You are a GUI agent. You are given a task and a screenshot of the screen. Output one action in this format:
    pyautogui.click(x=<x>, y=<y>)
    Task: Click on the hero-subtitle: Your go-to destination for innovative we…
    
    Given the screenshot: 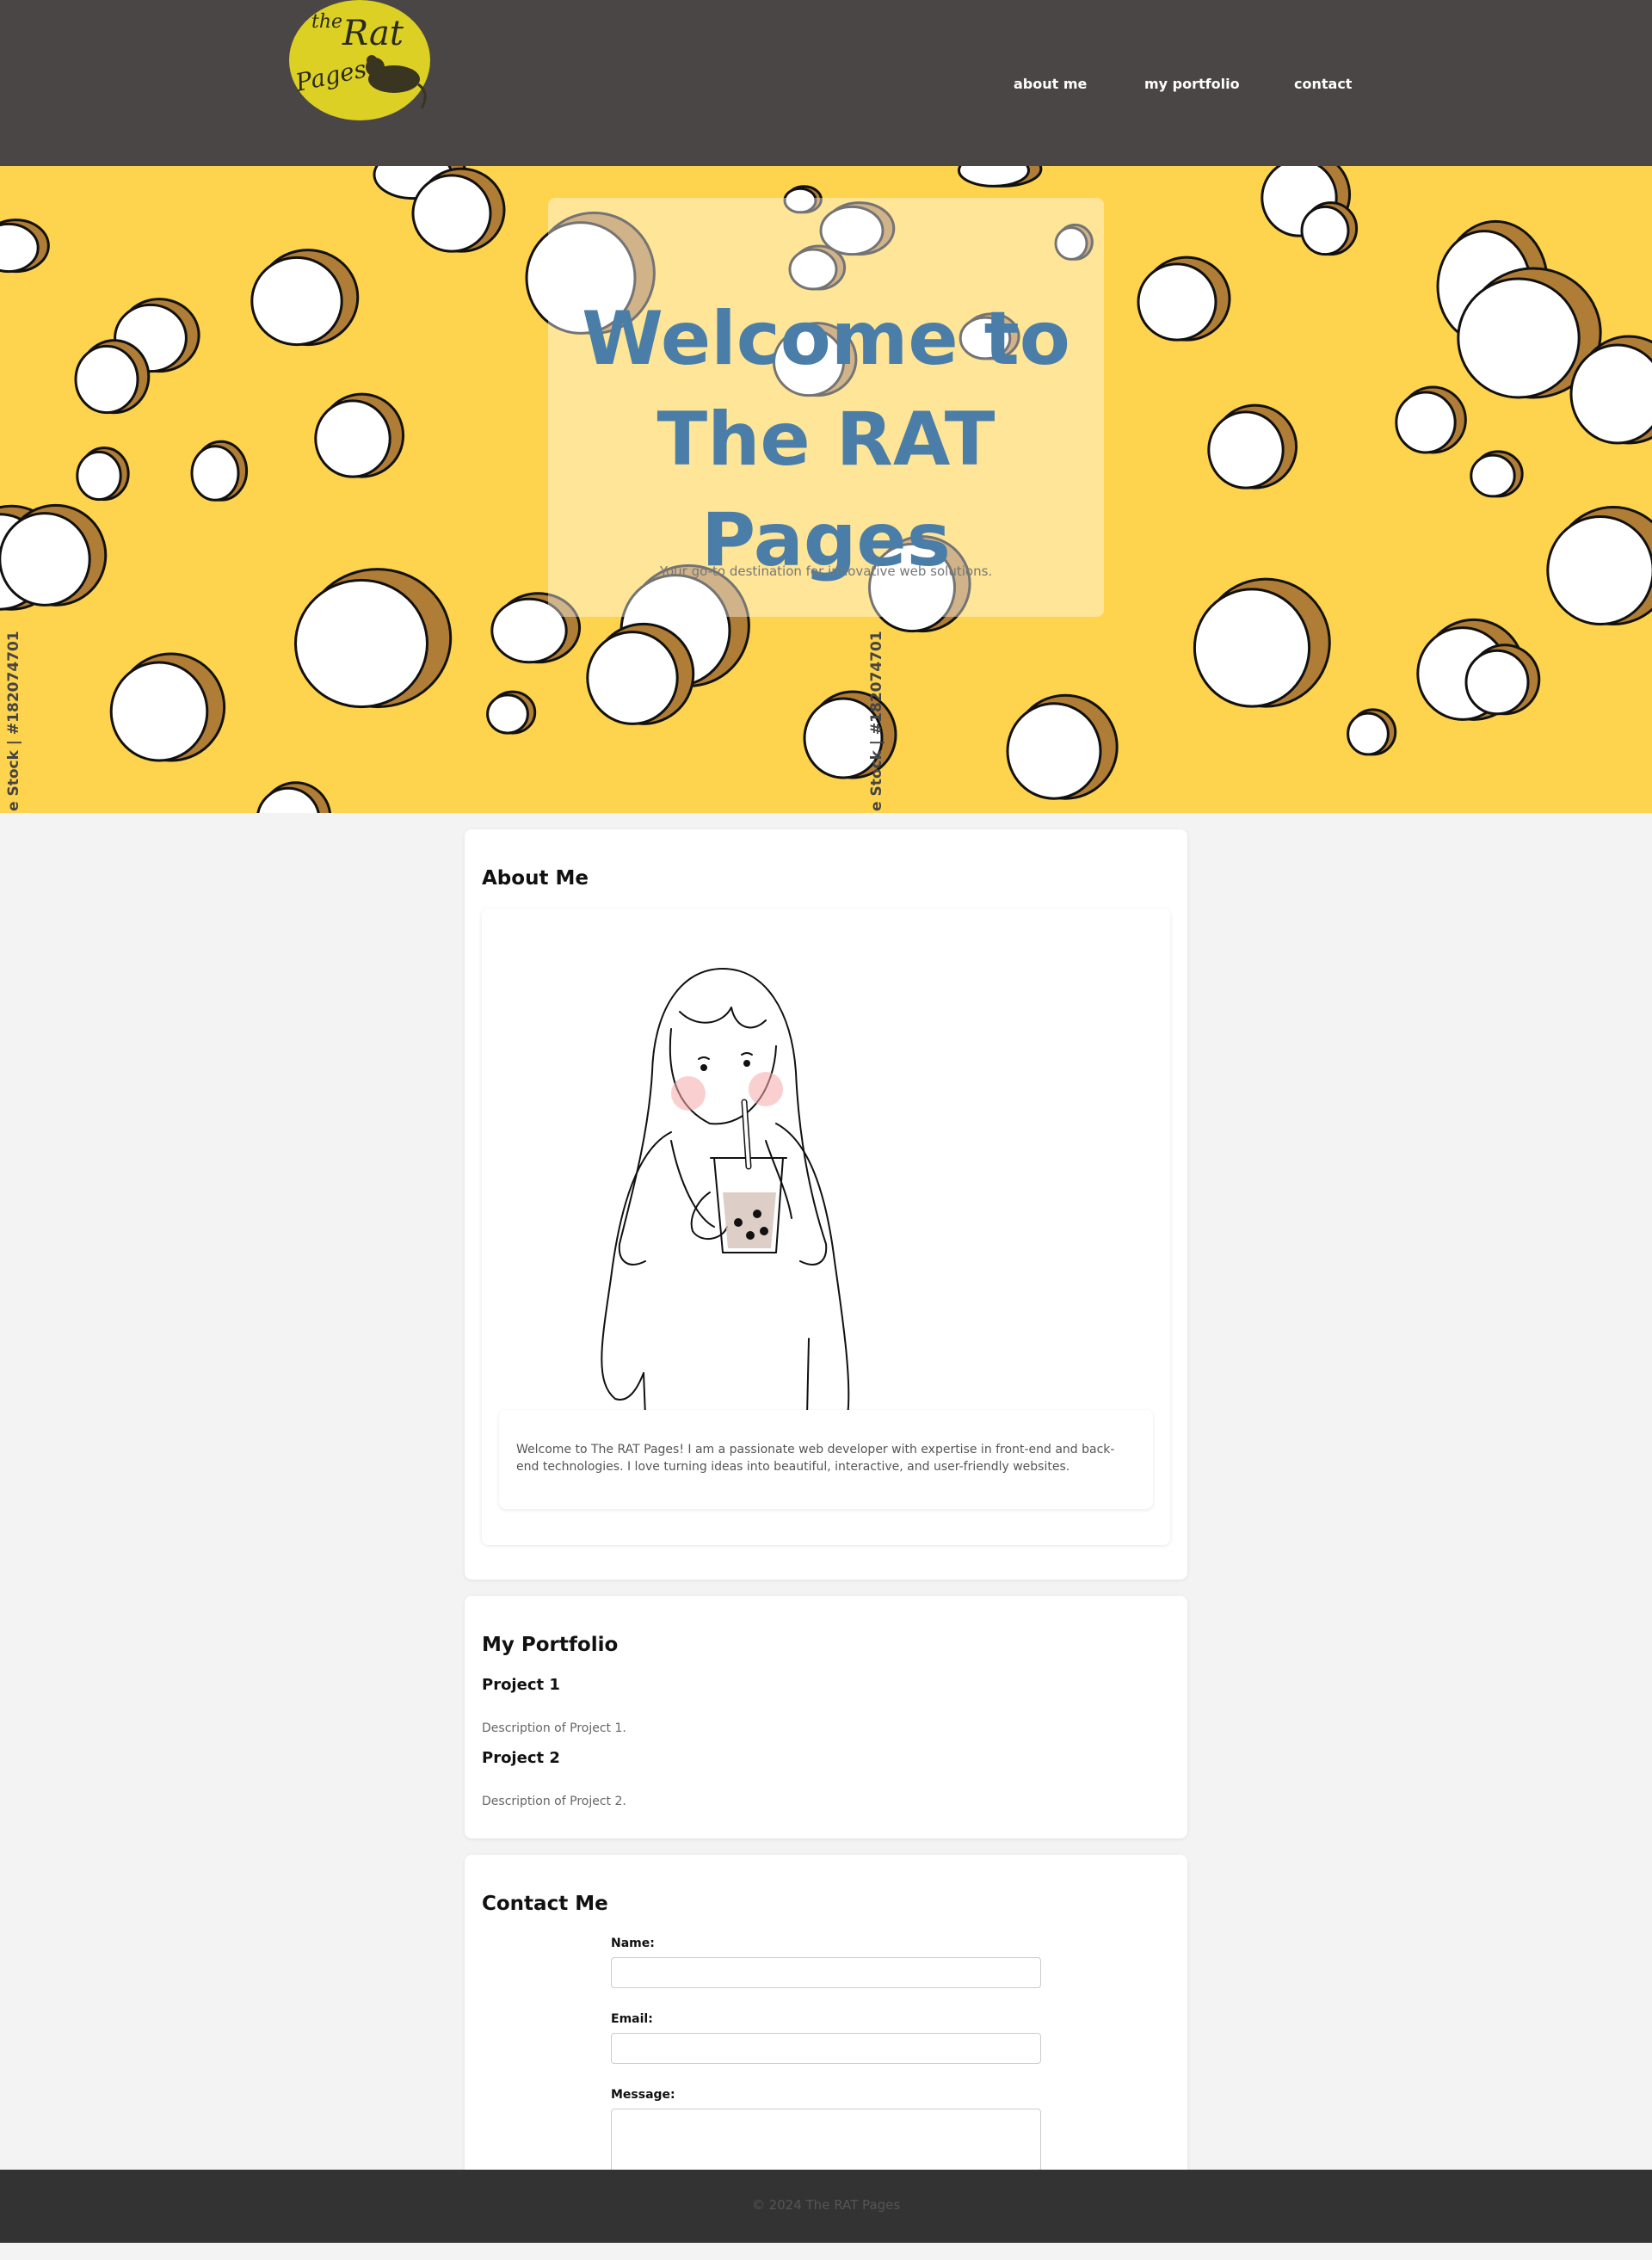 What is the action you would take?
    pyautogui.click(x=826, y=571)
    